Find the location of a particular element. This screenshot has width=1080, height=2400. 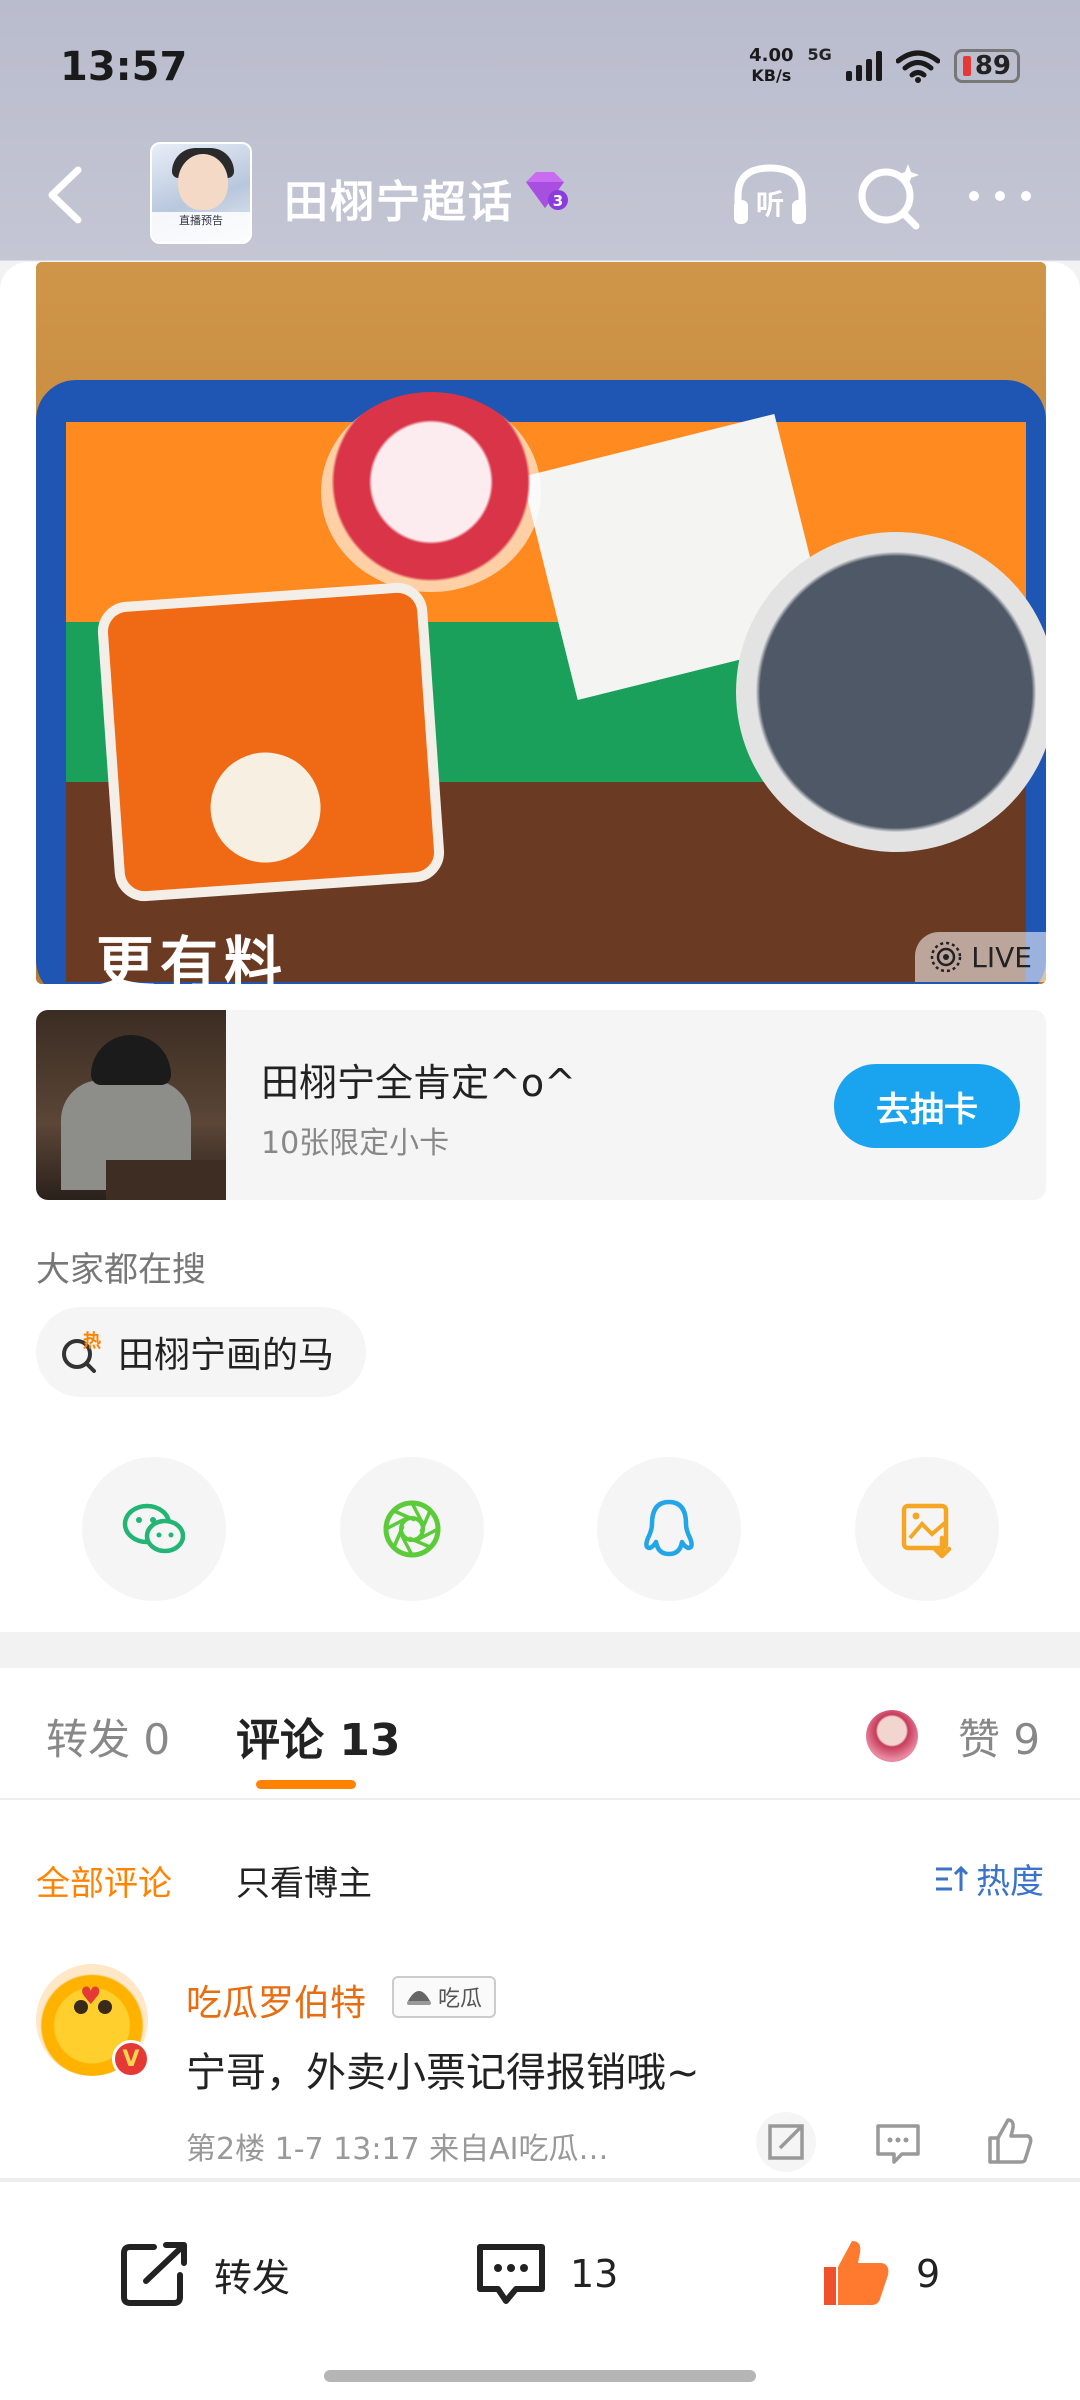

photo-sundae is located at coordinates (431, 492).